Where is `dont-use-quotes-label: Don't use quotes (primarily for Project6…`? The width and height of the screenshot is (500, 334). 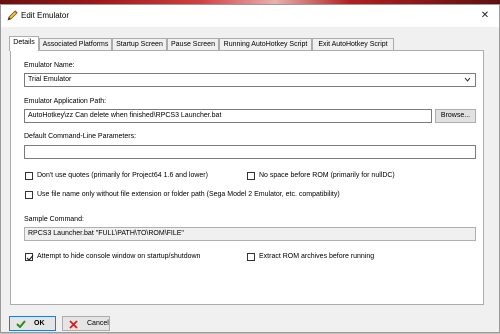
dont-use-quotes-label: Don't use quotes (primarily for Project6… is located at coordinates (122, 175).